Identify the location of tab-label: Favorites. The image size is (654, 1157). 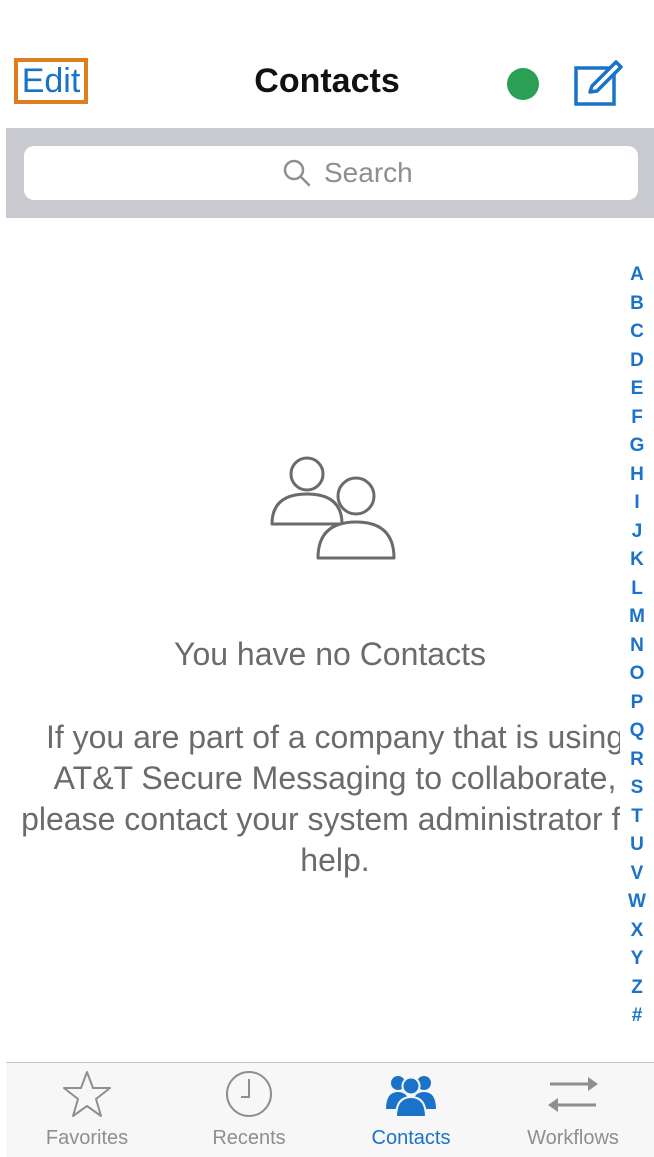
(87, 1138).